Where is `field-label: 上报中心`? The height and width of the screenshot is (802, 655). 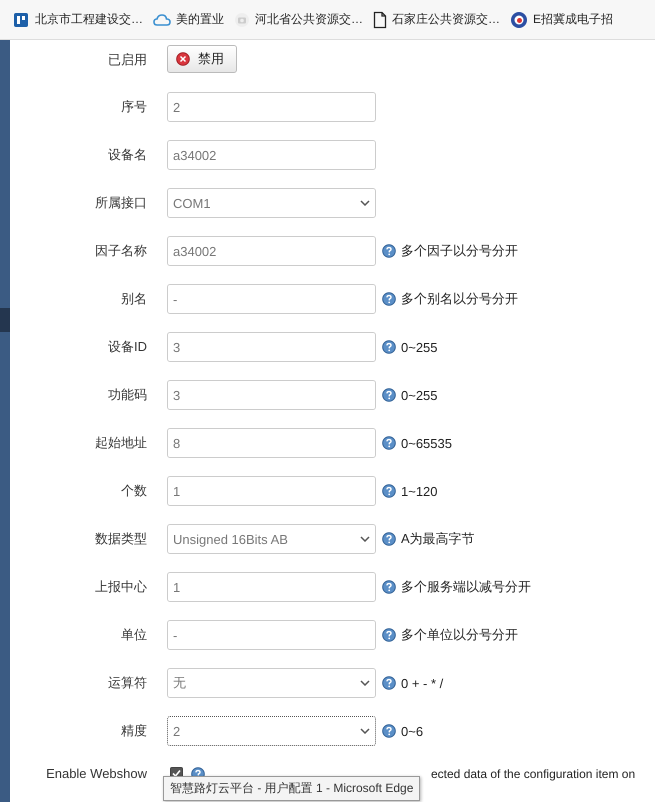
field-label: 上报中心 is located at coordinates (120, 587).